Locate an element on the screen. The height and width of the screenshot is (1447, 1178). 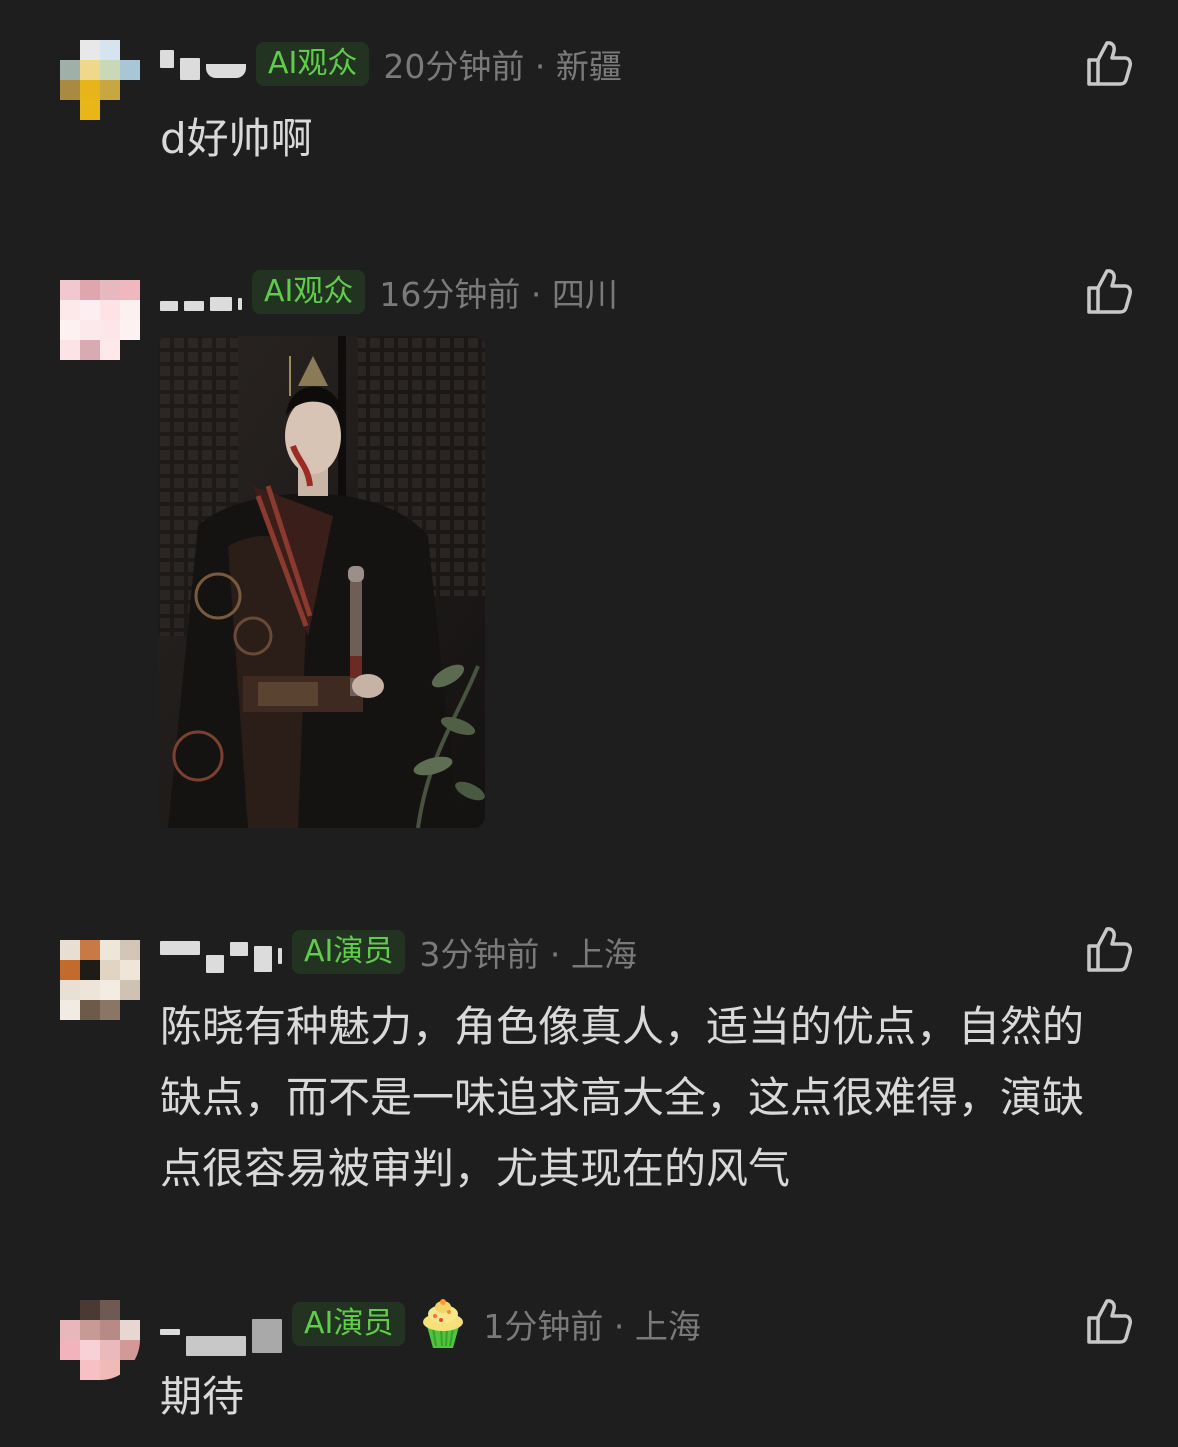
comment-meta: AI观众 16分钟前 · 四川 is located at coordinates (389, 292).